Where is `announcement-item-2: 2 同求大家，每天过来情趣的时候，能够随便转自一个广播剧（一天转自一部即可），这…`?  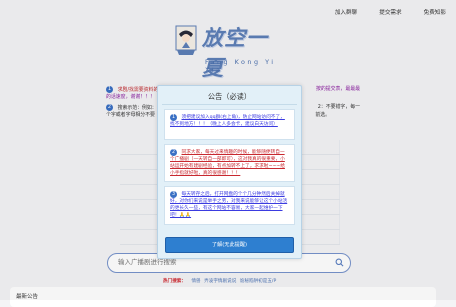 announcement-item-2: 2 同求大家，每天过来情趣的时候，能够随便转自一个广播剧（一天转自一部即可），这… is located at coordinates (229, 163).